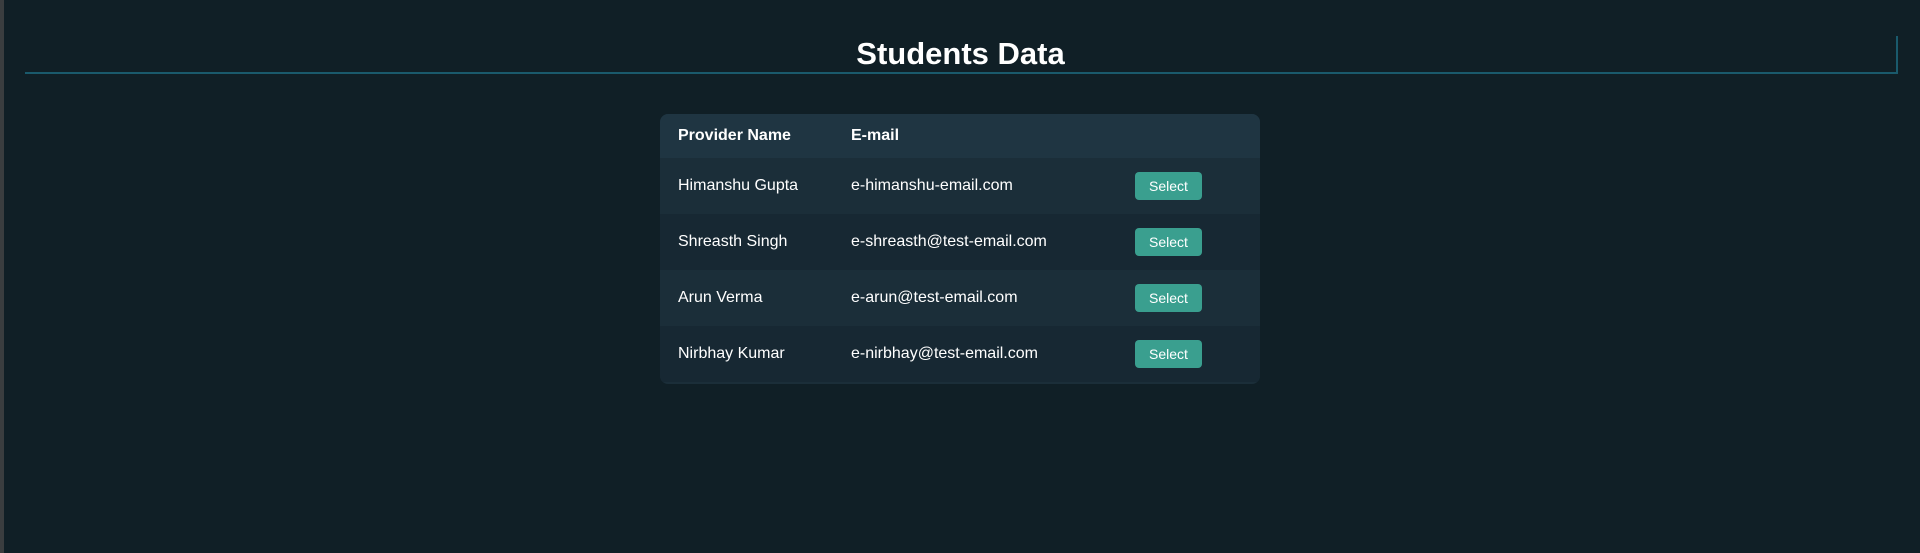 Image resolution: width=1920 pixels, height=553 pixels. I want to click on row-name: Arun Verma, so click(720, 297).